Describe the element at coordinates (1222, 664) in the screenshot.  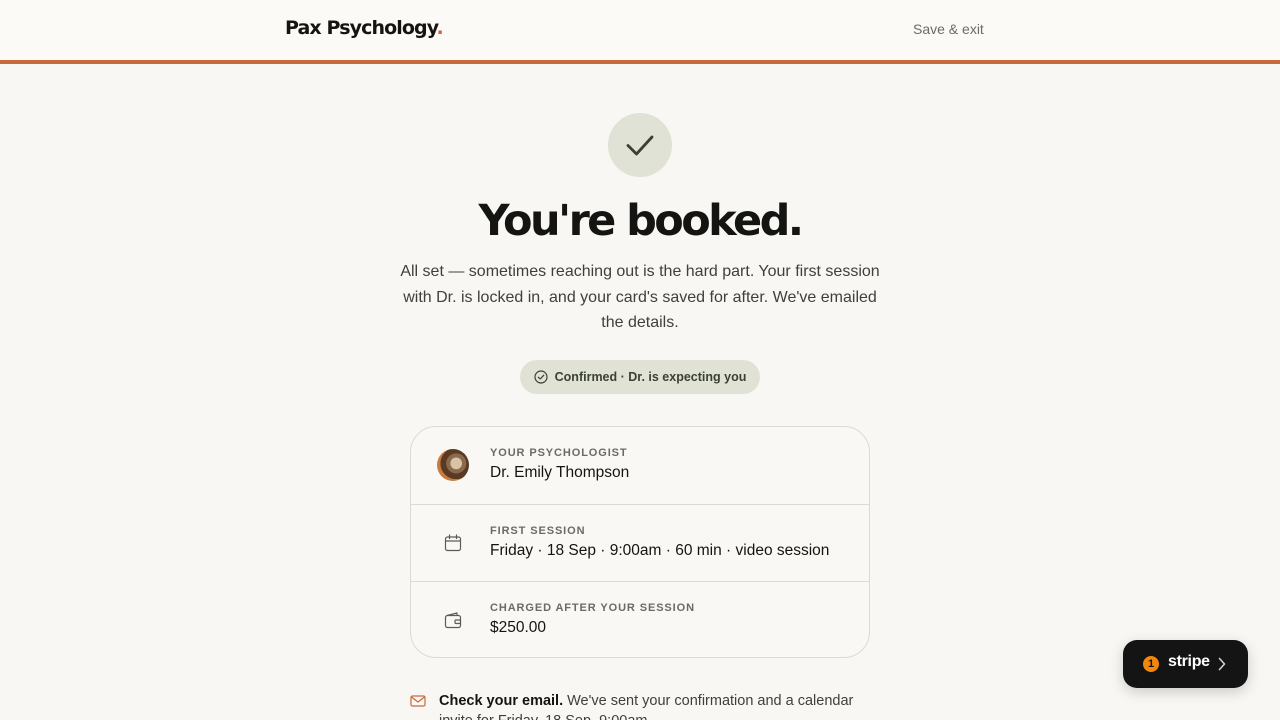
I see `chevron-right-icon` at that location.